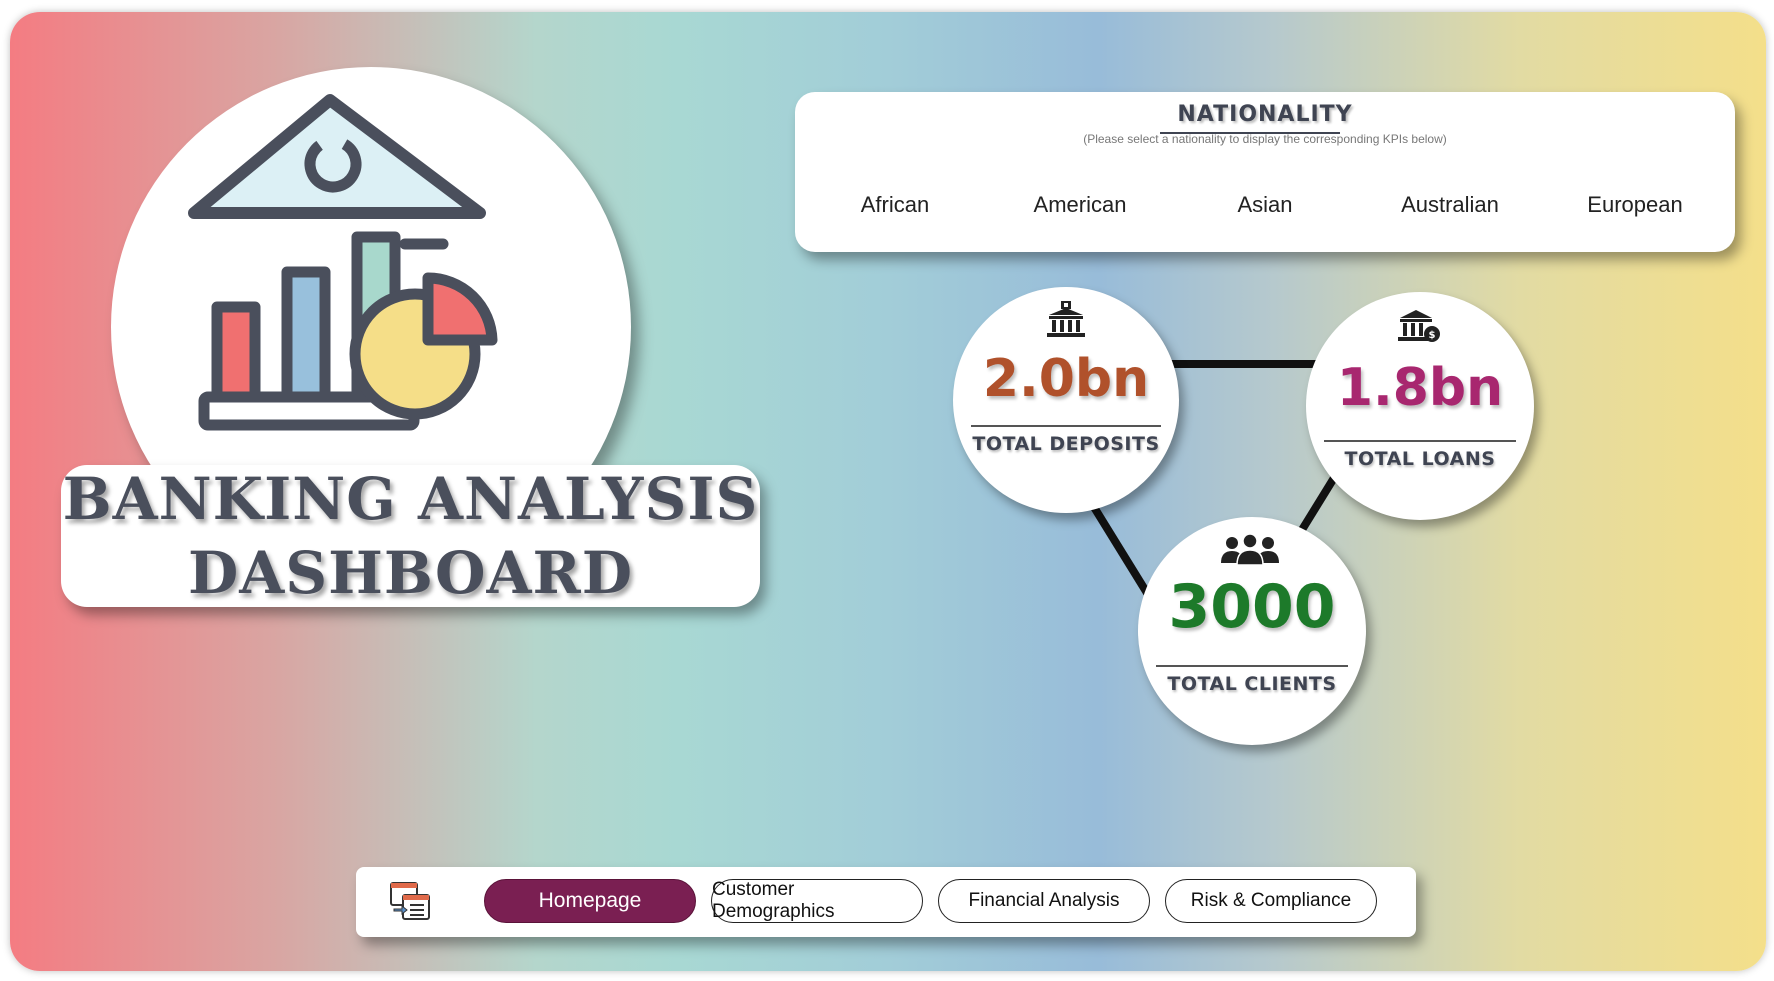 Image resolution: width=1774 pixels, height=981 pixels. What do you see at coordinates (410, 499) in the screenshot?
I see `dashboard-title-line1: BANKING ANALYSIS` at bounding box center [410, 499].